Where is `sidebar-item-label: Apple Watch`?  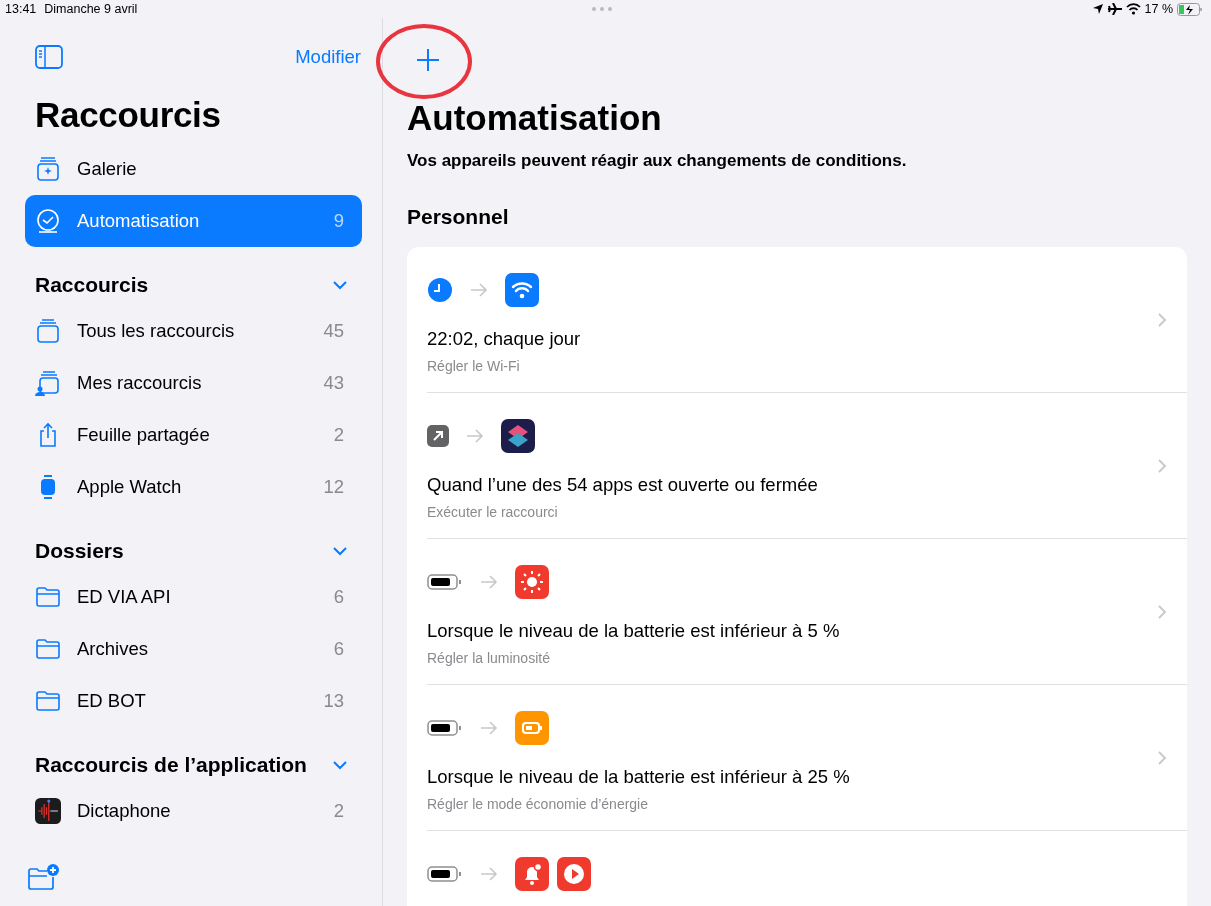
sidebar-item-label: Apple Watch is located at coordinates (130, 486).